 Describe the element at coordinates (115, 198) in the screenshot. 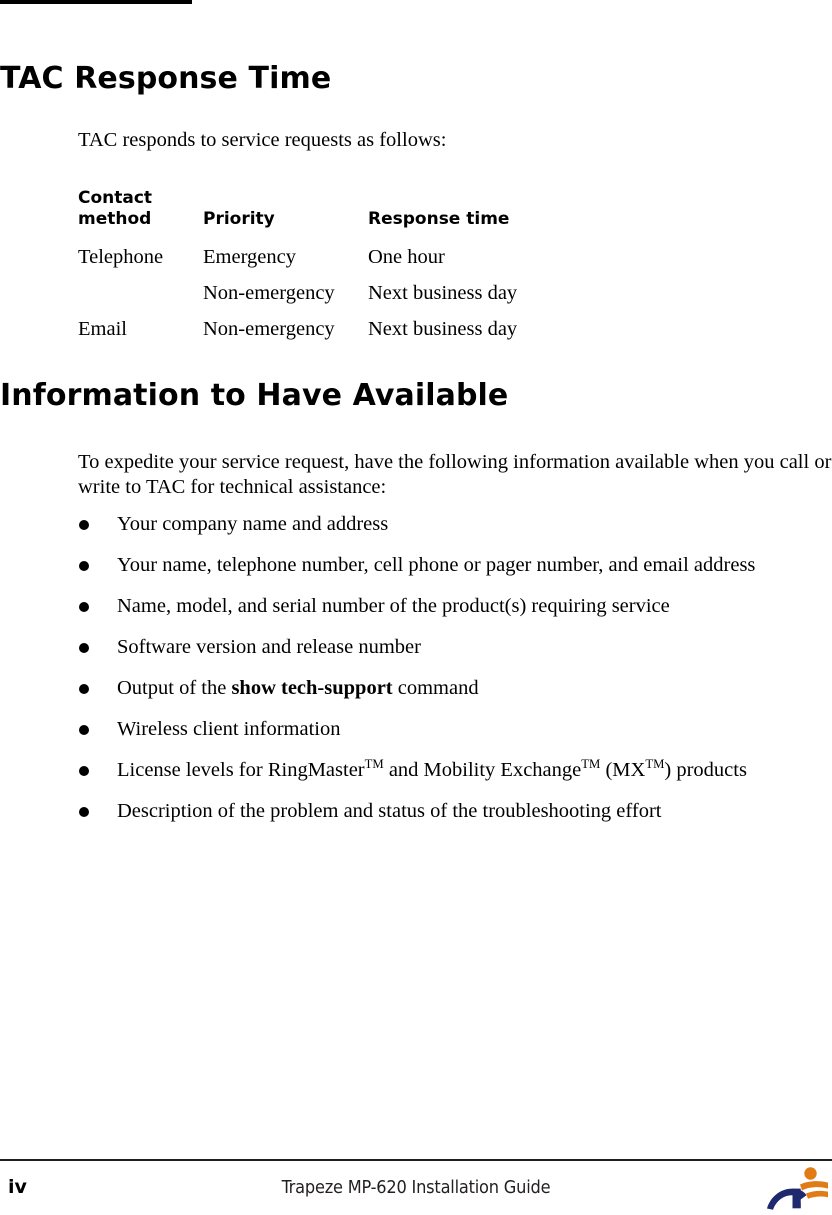

I see `column-header-contact-method-line1: Contact` at that location.